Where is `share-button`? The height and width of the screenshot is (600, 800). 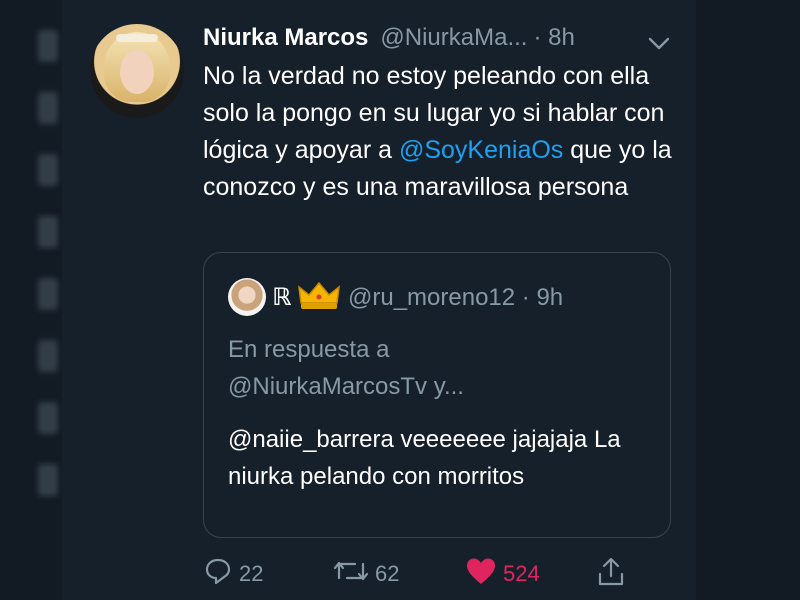
share-button is located at coordinates (611, 575).